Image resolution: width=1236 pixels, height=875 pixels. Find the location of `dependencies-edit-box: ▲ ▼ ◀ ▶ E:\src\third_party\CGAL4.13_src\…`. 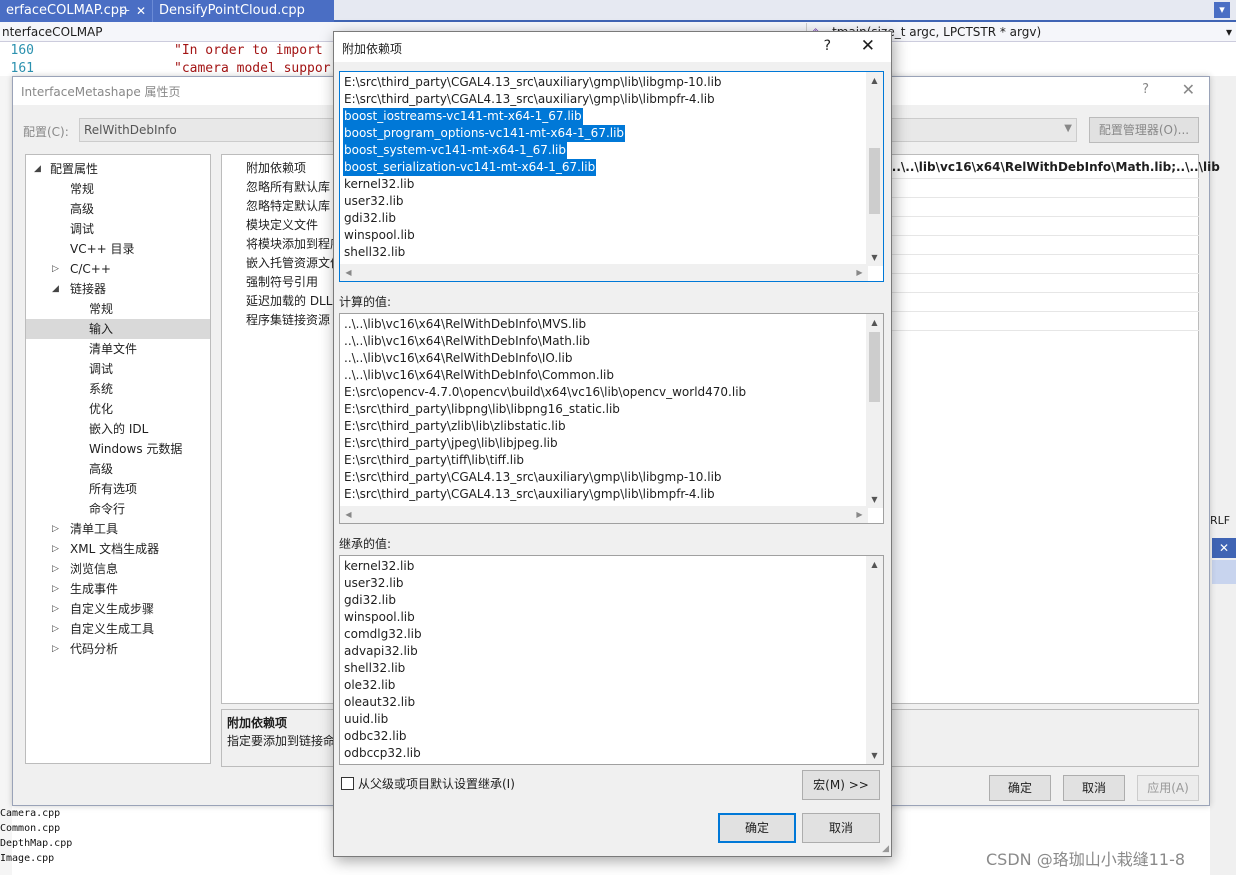

dependencies-edit-box: ▲ ▼ ◀ ▶ E:\src\third_party\CGAL4.13_src\… is located at coordinates (611, 176).